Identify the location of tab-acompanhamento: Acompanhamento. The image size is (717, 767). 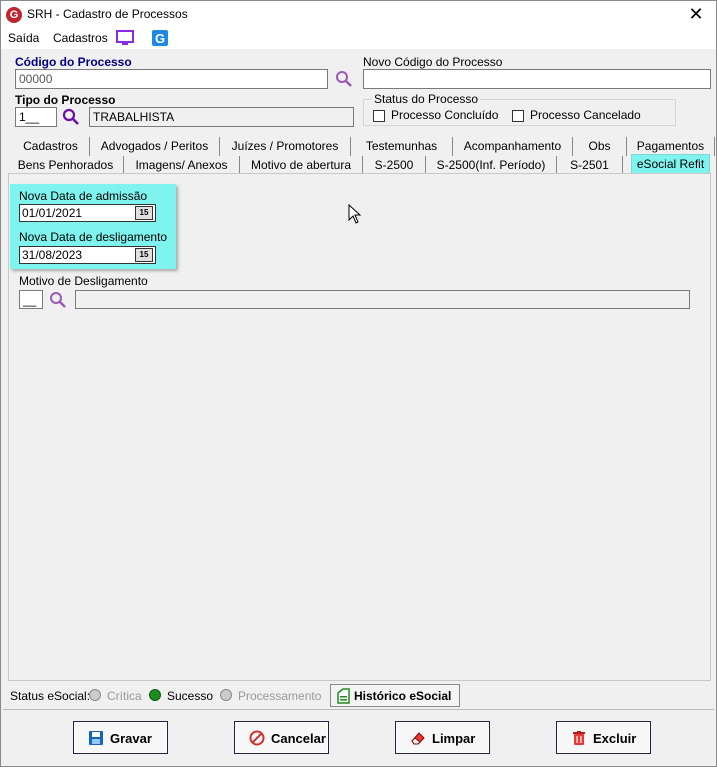
(513, 146).